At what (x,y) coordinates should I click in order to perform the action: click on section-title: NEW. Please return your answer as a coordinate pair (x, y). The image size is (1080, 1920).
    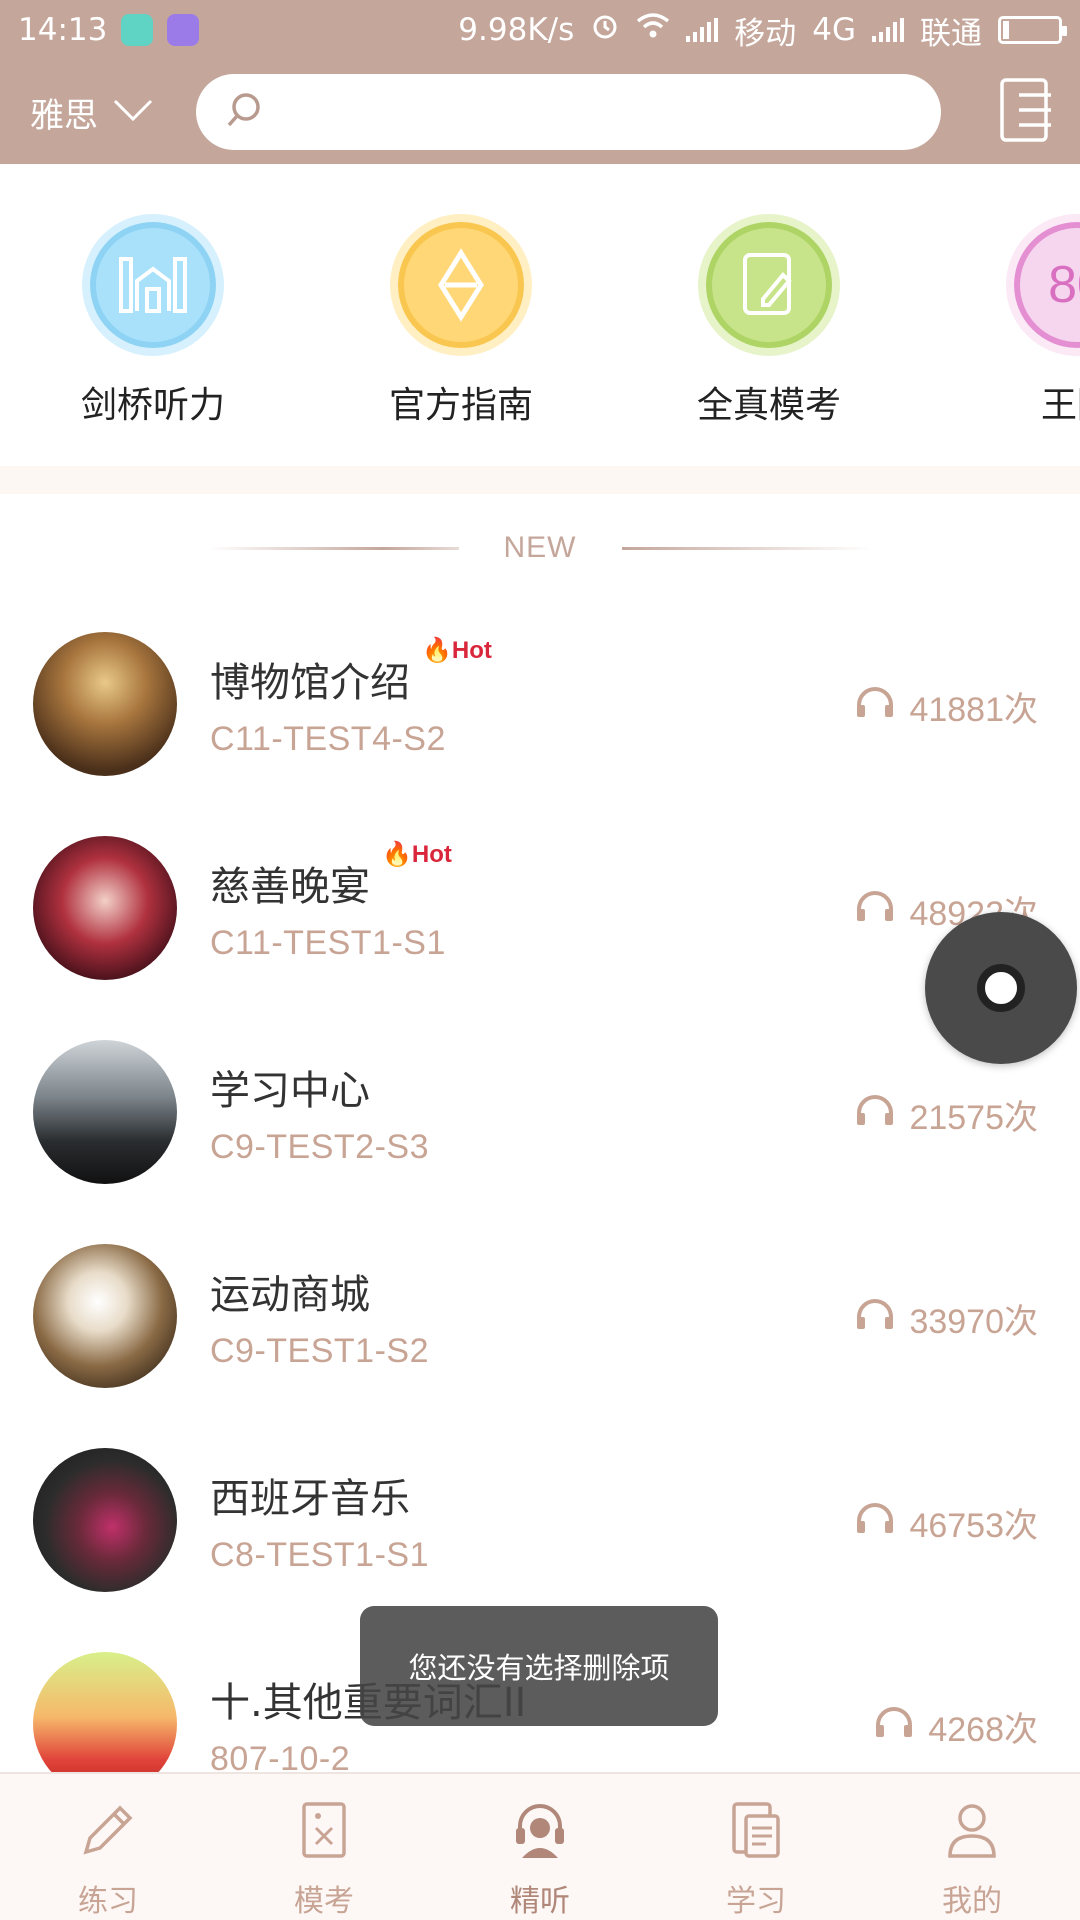
    Looking at the image, I should click on (540, 547).